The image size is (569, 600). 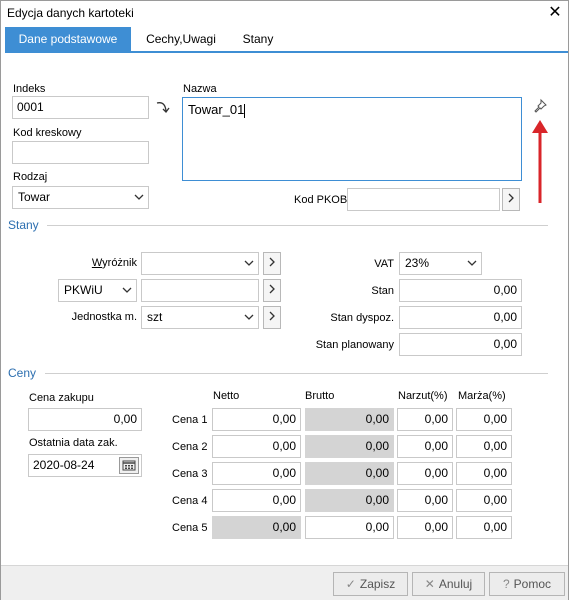 I want to click on indeks-input: 0001, so click(x=80, y=107).